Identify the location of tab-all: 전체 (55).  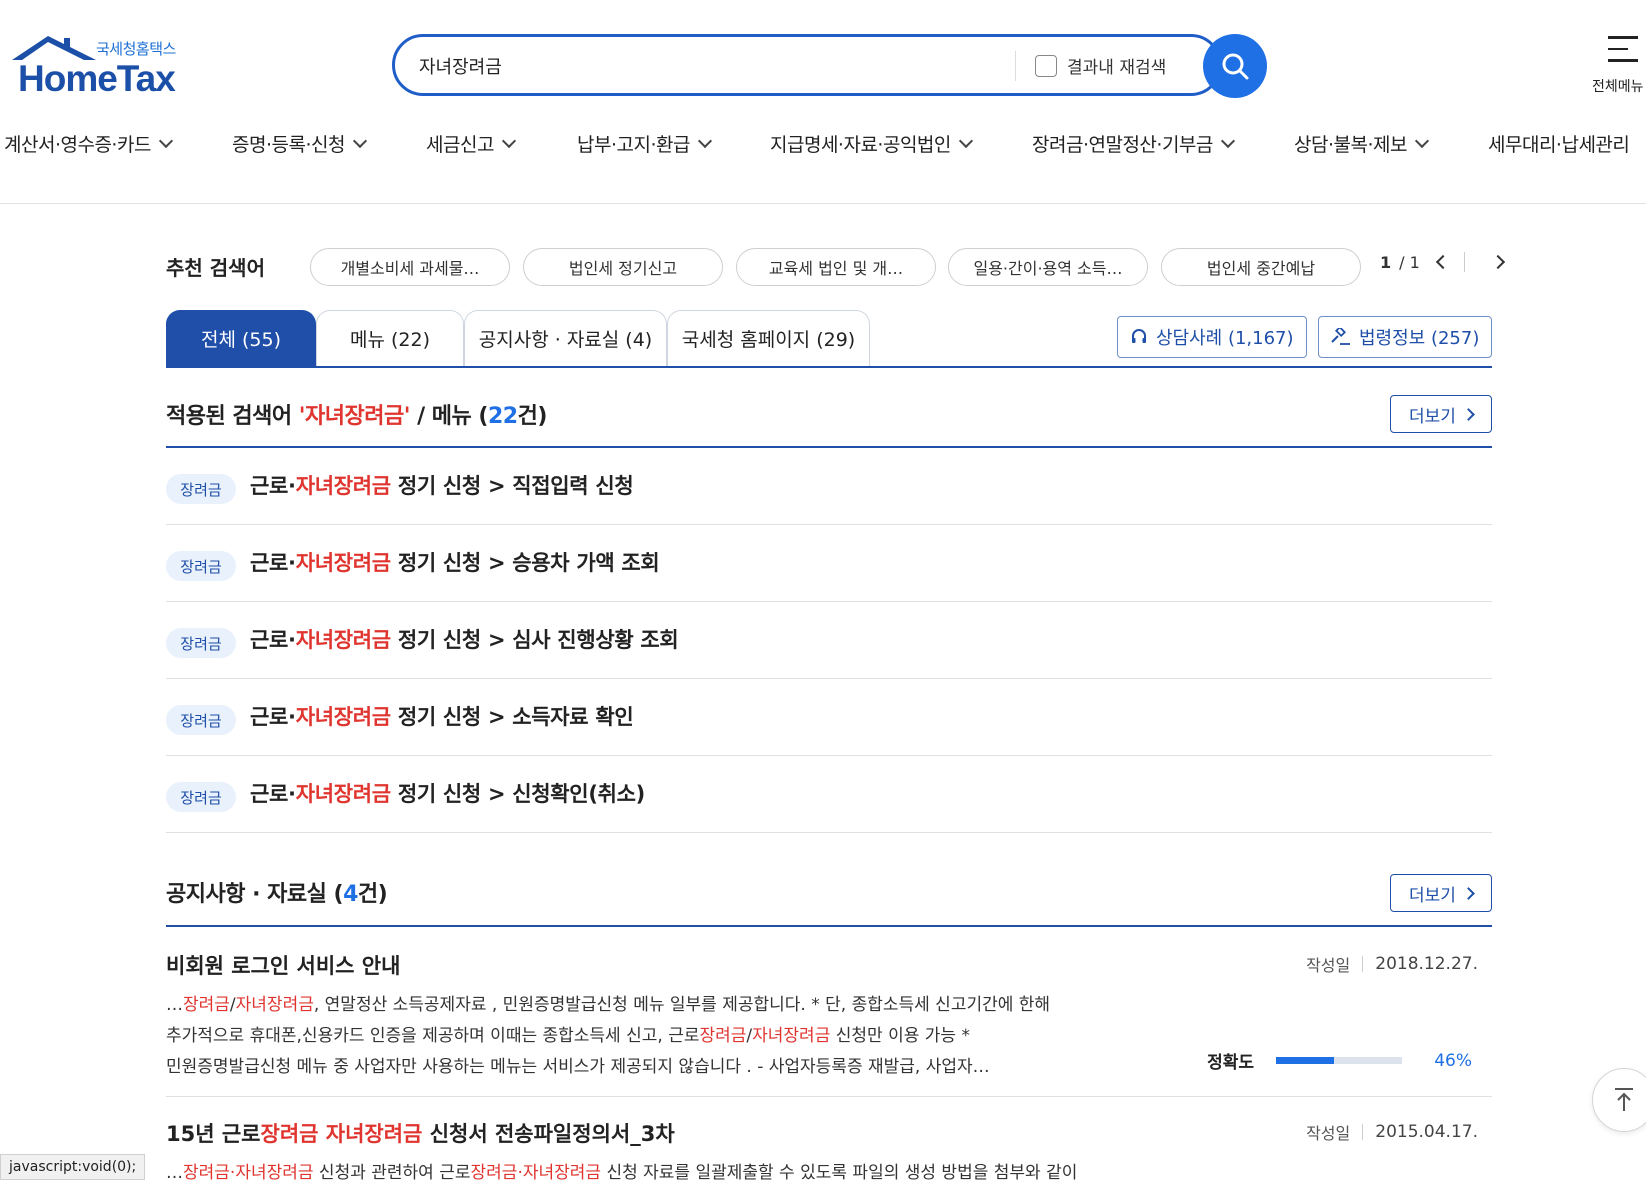
(241, 338).